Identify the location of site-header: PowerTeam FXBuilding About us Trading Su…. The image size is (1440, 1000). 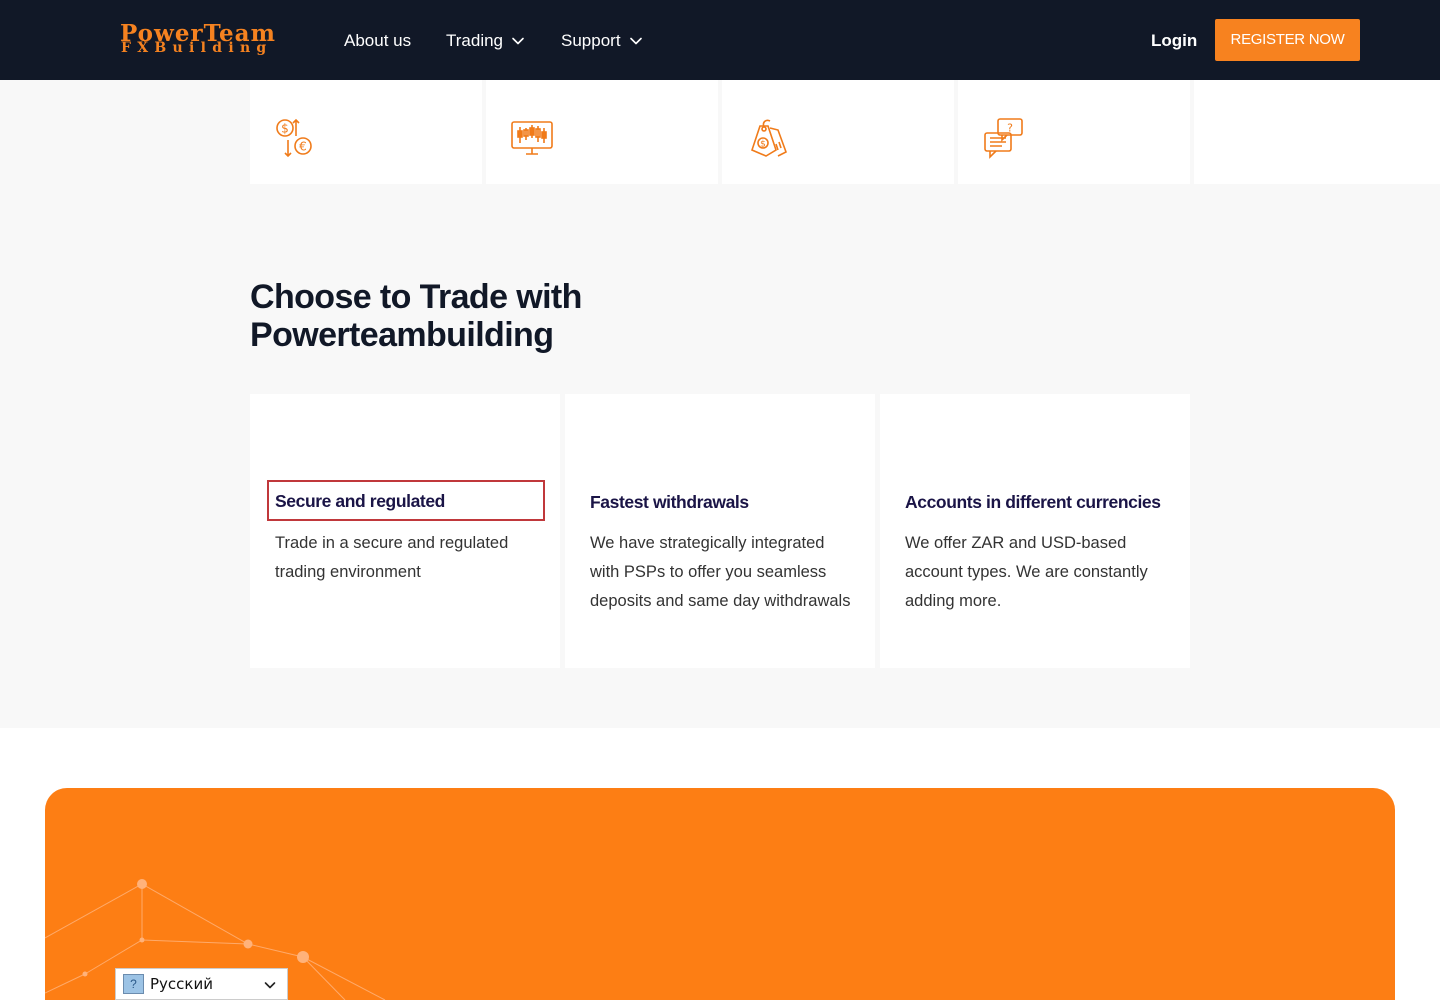
(720, 40).